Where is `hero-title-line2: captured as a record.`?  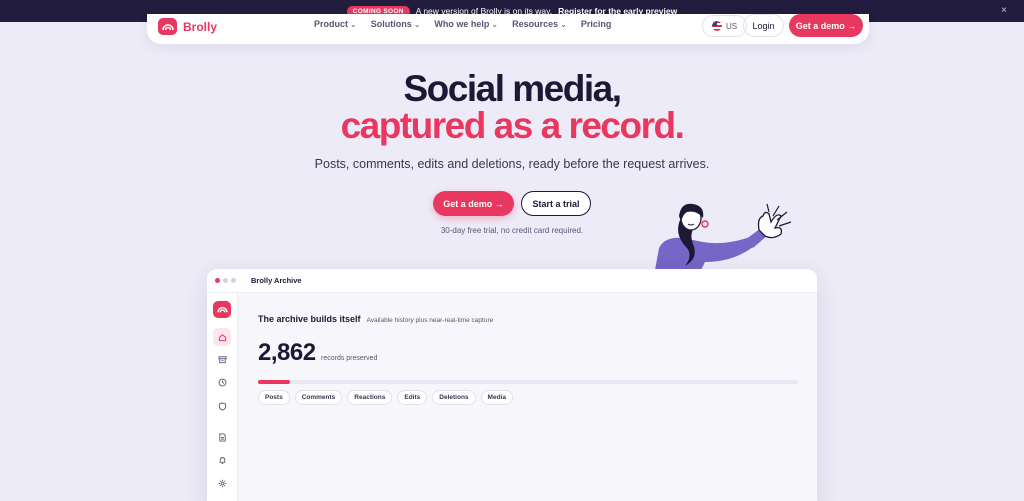 hero-title-line2: captured as a record. is located at coordinates (512, 125).